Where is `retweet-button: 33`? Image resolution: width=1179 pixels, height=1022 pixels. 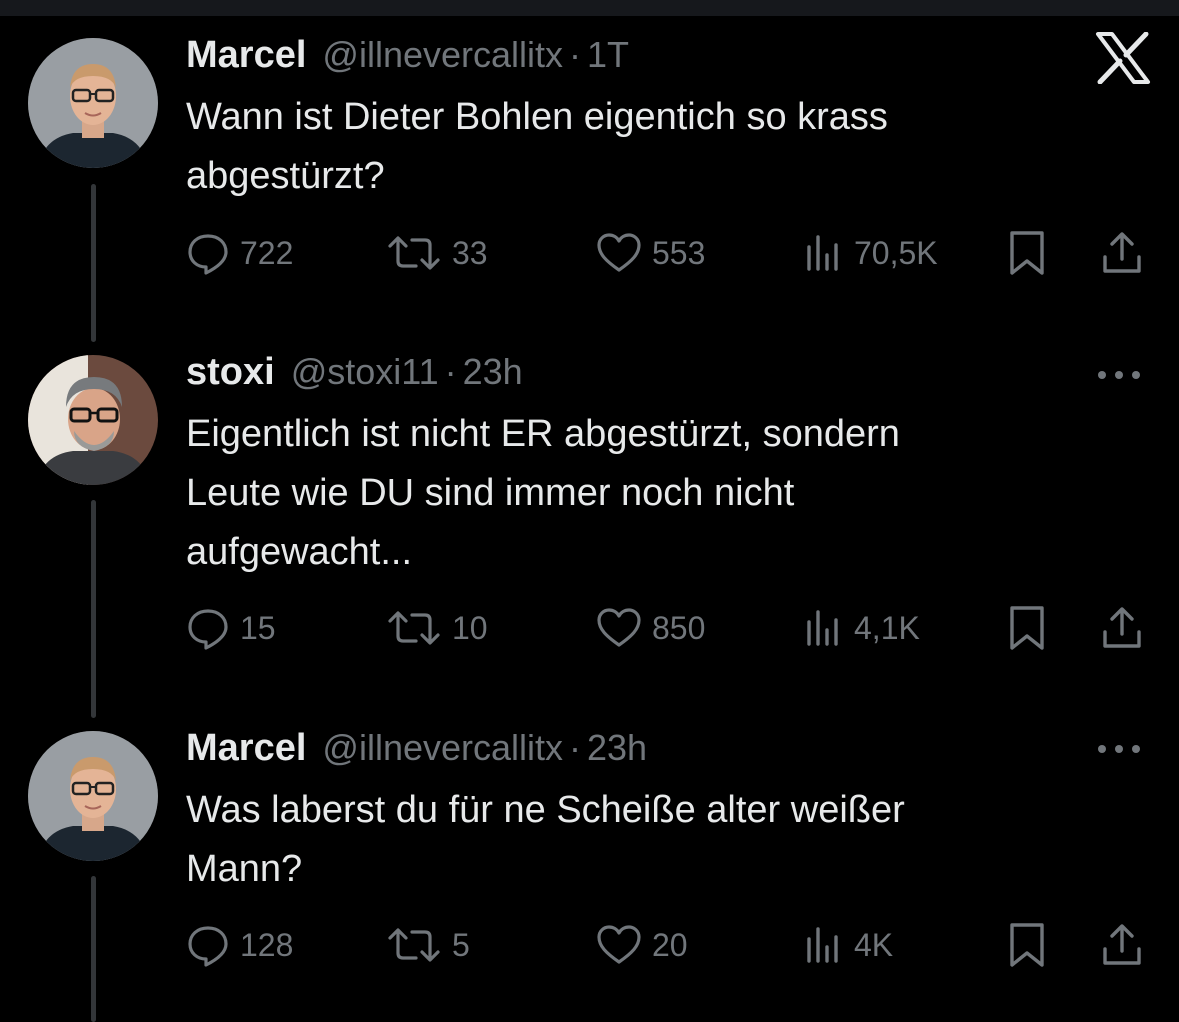
retweet-button: 33 is located at coordinates (437, 253).